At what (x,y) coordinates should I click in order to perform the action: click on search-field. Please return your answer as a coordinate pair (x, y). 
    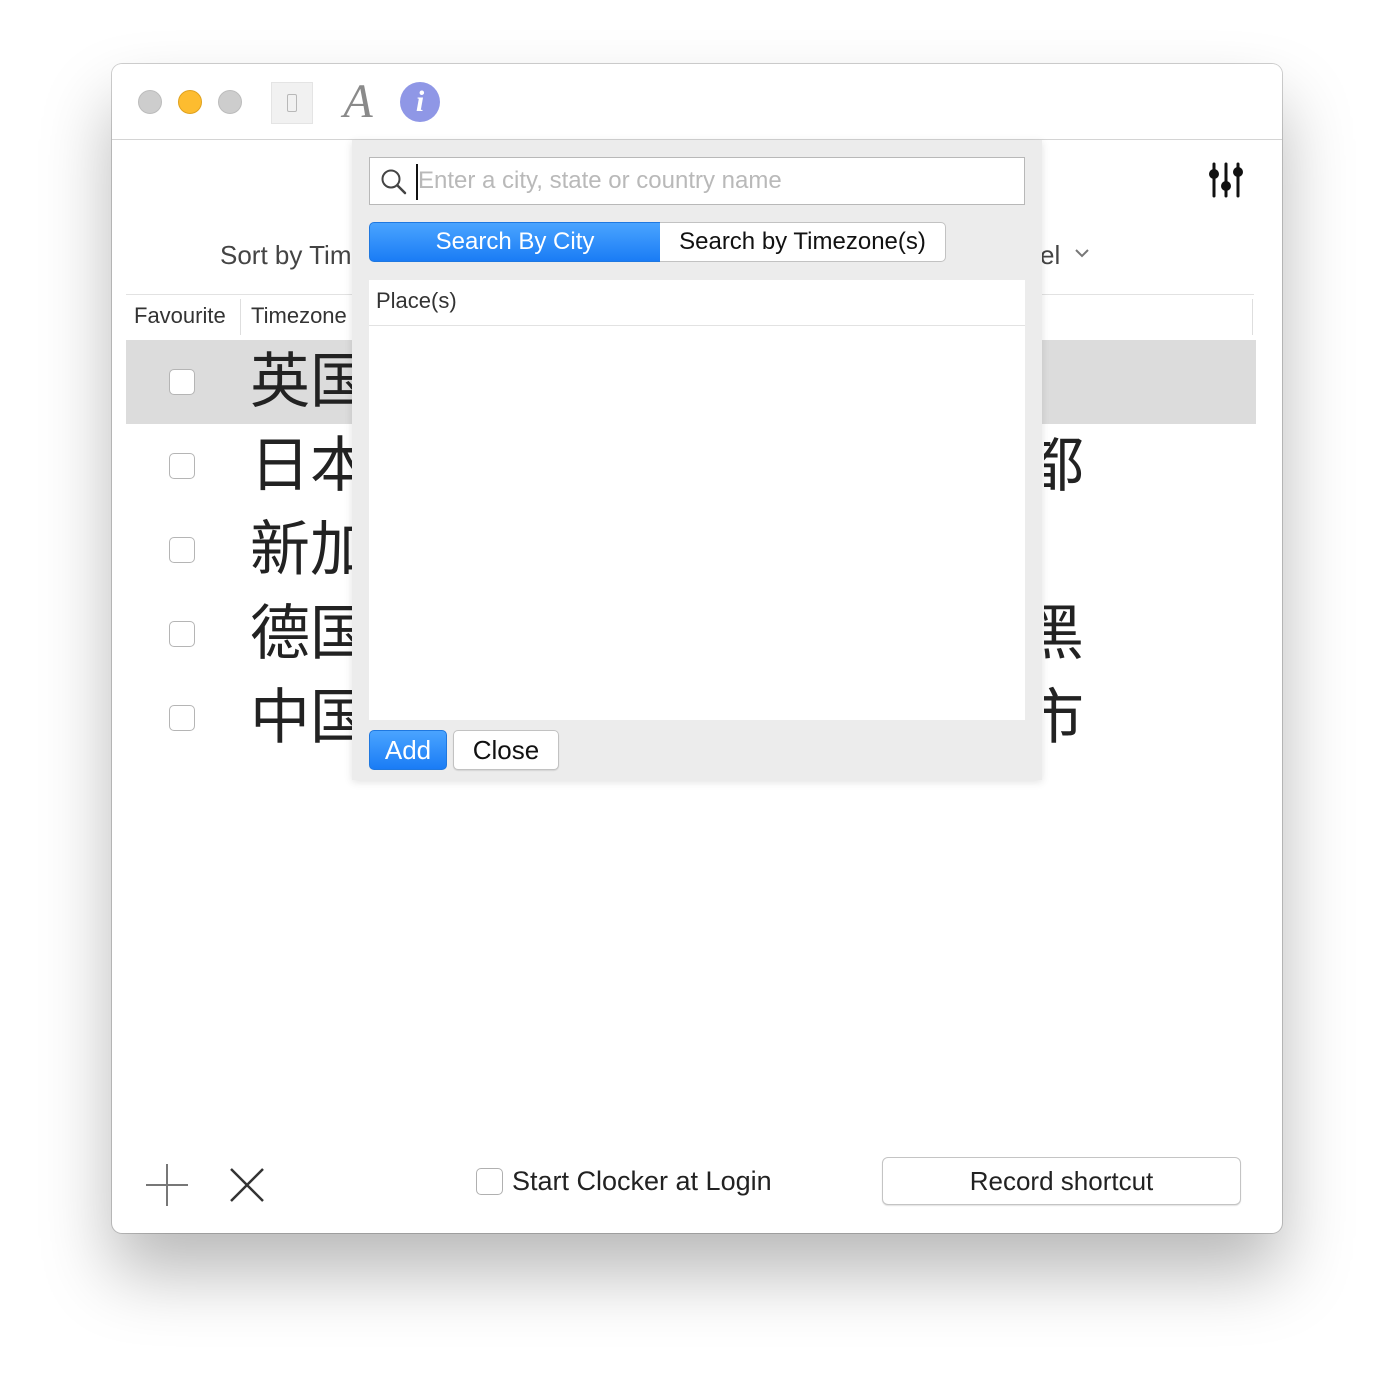
    Looking at the image, I should click on (697, 181).